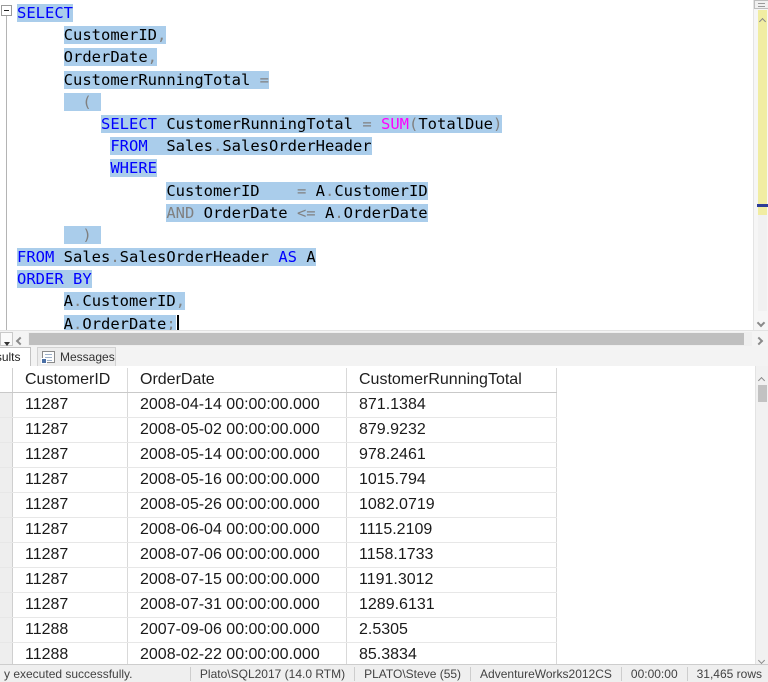 This screenshot has width=768, height=682. Describe the element at coordinates (376, 213) in the screenshot. I see `code-line: AND OrderDate <= A.OrderDate` at that location.